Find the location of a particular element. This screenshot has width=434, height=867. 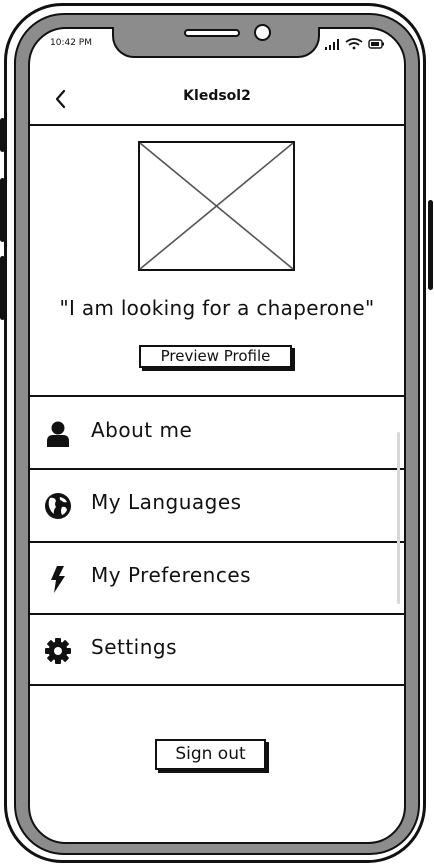

menu-item-my-preferences: My Preferences is located at coordinates (217, 578).